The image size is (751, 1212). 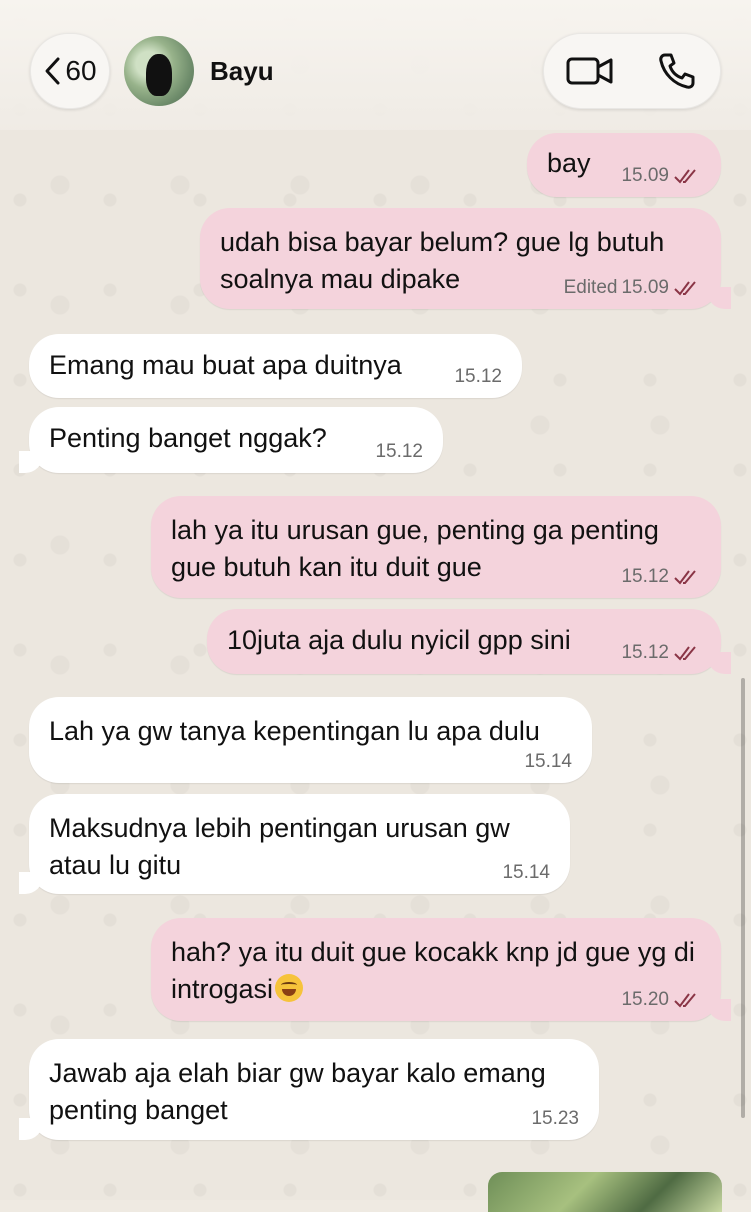 I want to click on message-time: 15.20, so click(x=645, y=999).